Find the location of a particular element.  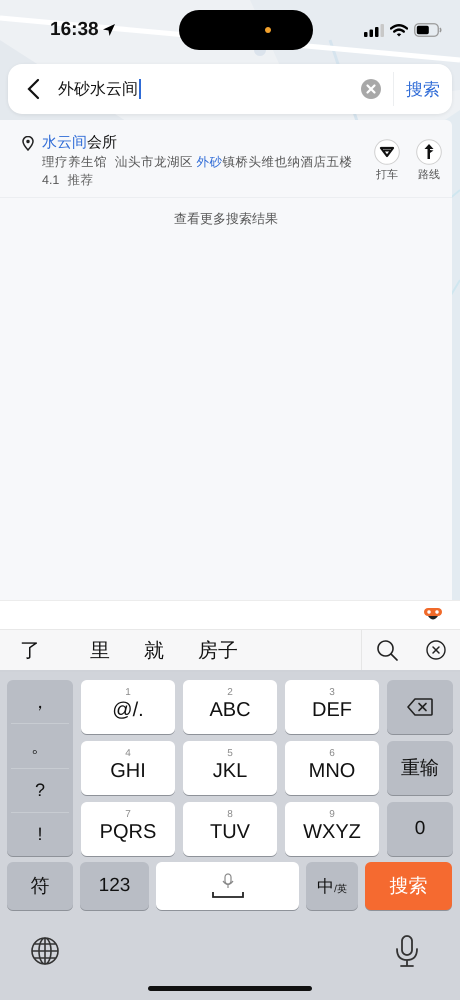

letter-key: 2 ABC is located at coordinates (230, 707).